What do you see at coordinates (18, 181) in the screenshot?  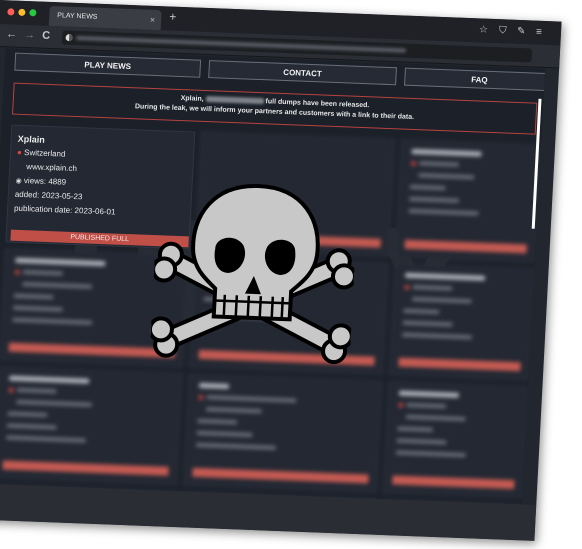 I see `eye-icon: ◉` at bounding box center [18, 181].